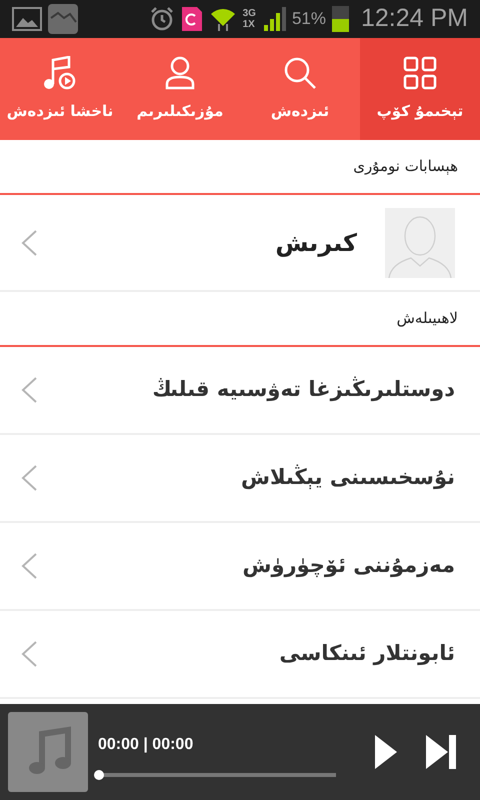 The width and height of the screenshot is (480, 800). I want to click on tab: تېخىمۇ كۆپ, so click(420, 89).